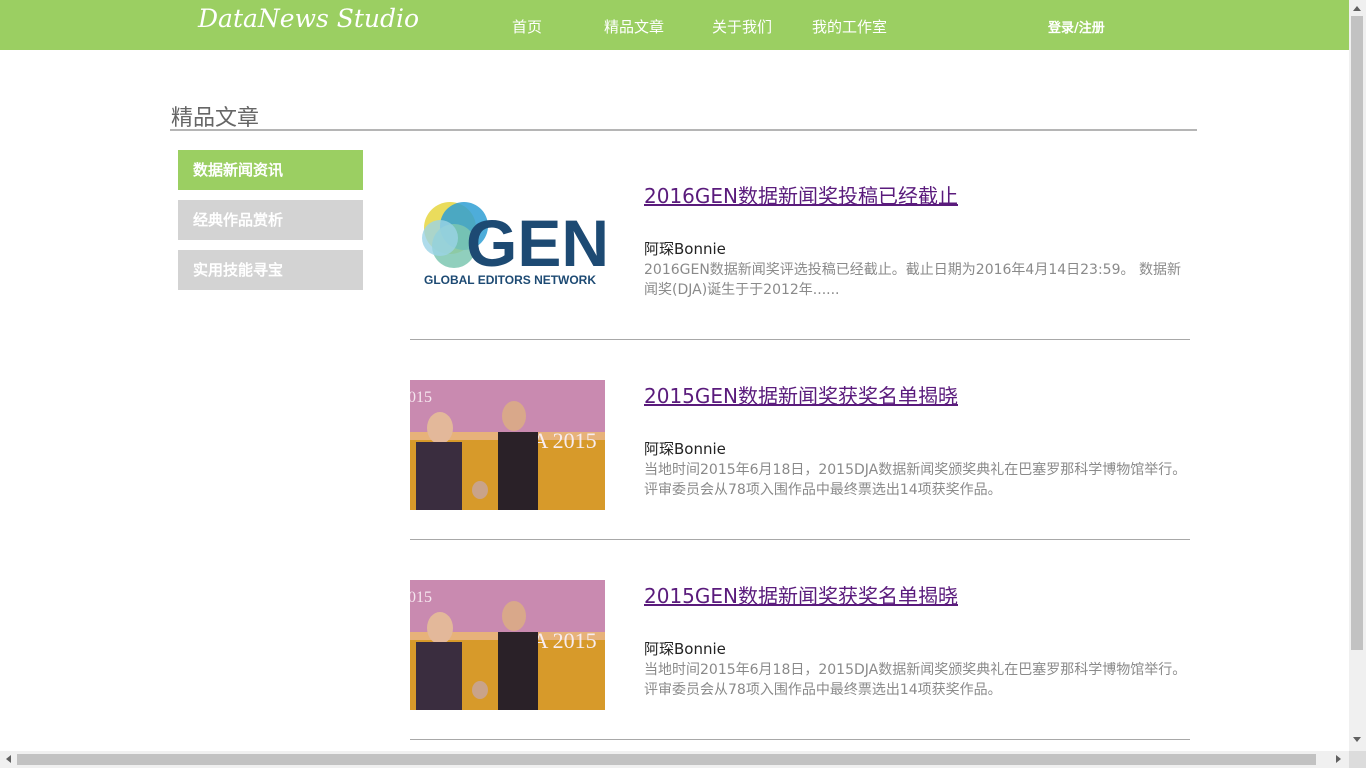  What do you see at coordinates (527, 26) in the screenshot?
I see `nav-home: 首页` at bounding box center [527, 26].